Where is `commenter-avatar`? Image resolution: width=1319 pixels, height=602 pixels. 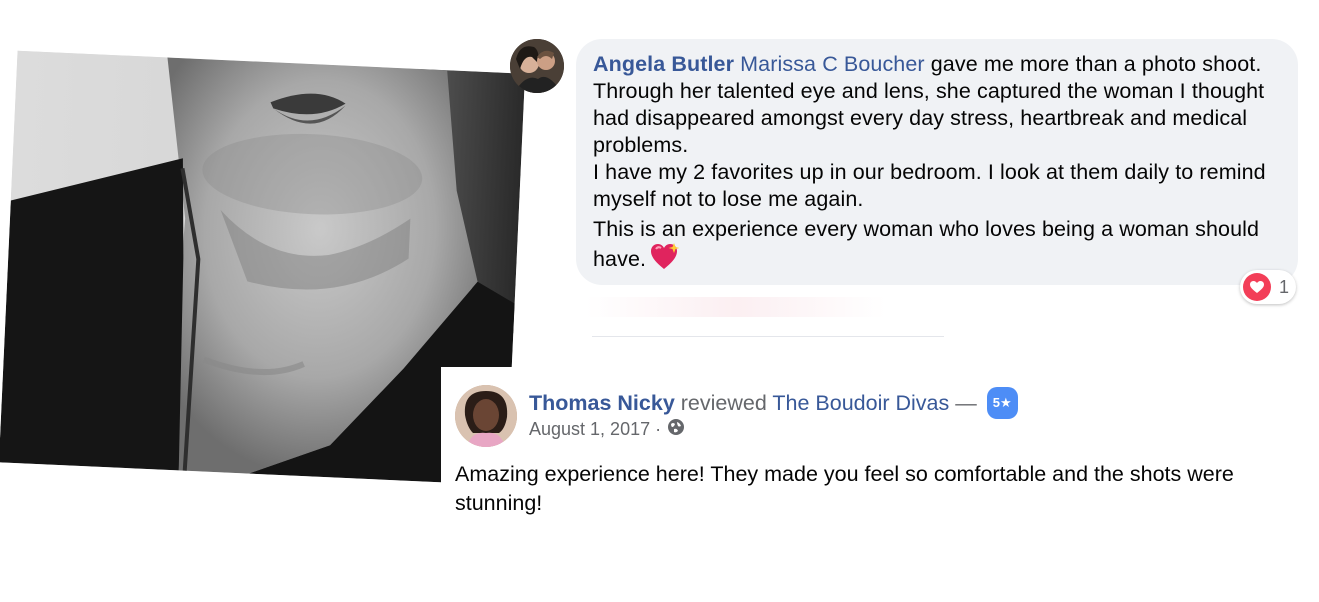 commenter-avatar is located at coordinates (537, 66).